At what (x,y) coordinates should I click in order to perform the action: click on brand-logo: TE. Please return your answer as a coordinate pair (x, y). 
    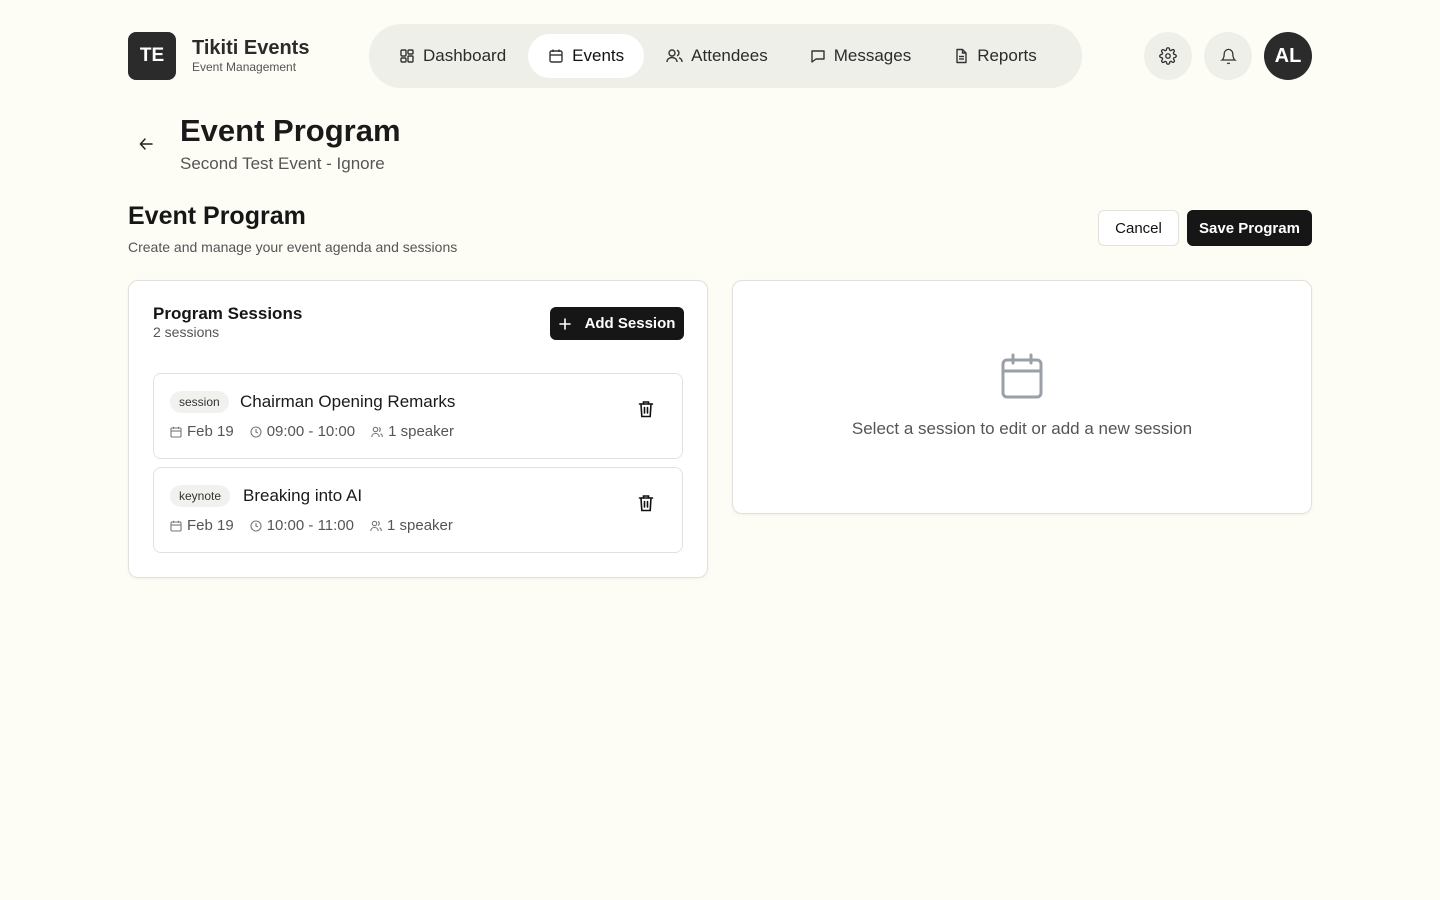
    Looking at the image, I should click on (152, 56).